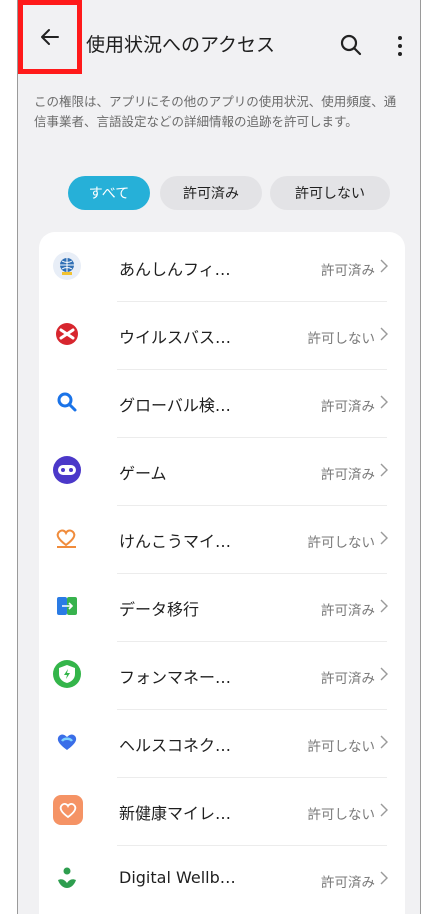  Describe the element at coordinates (330, 193) in the screenshot. I see `filter-chip-denied: 許可しない` at that location.